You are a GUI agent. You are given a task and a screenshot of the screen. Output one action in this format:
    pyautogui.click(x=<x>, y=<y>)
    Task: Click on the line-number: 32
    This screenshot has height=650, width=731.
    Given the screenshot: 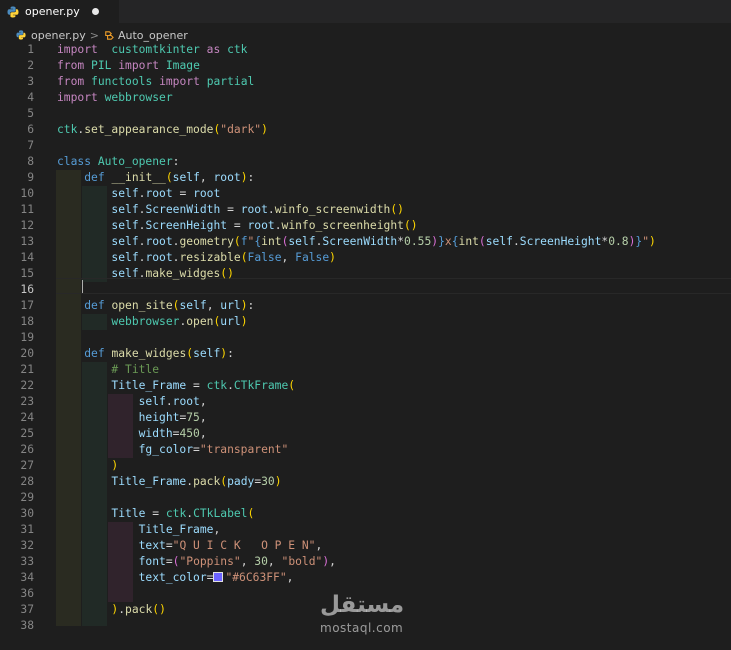 What is the action you would take?
    pyautogui.click(x=27, y=545)
    